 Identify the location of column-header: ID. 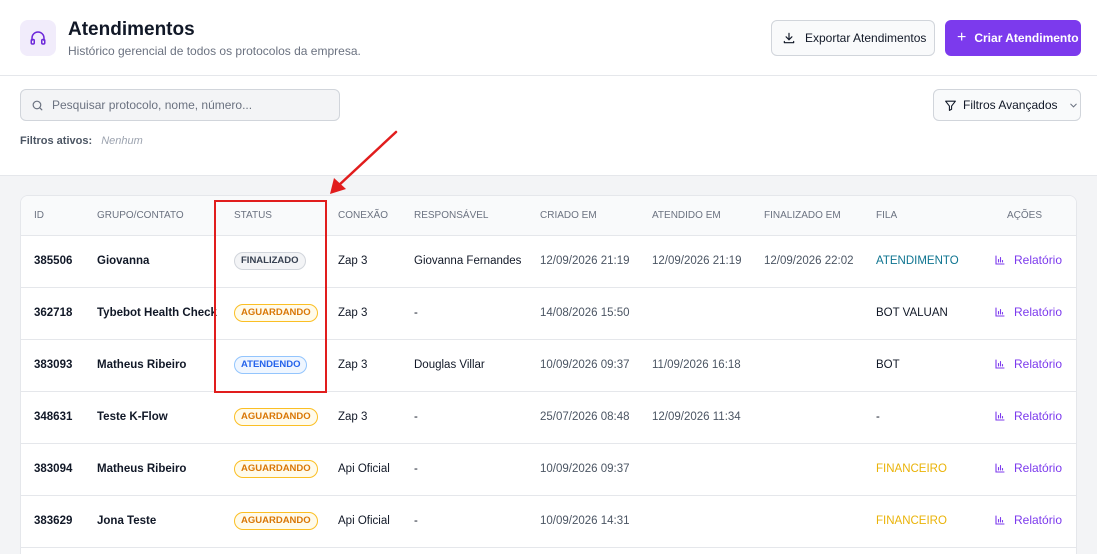
(52, 216).